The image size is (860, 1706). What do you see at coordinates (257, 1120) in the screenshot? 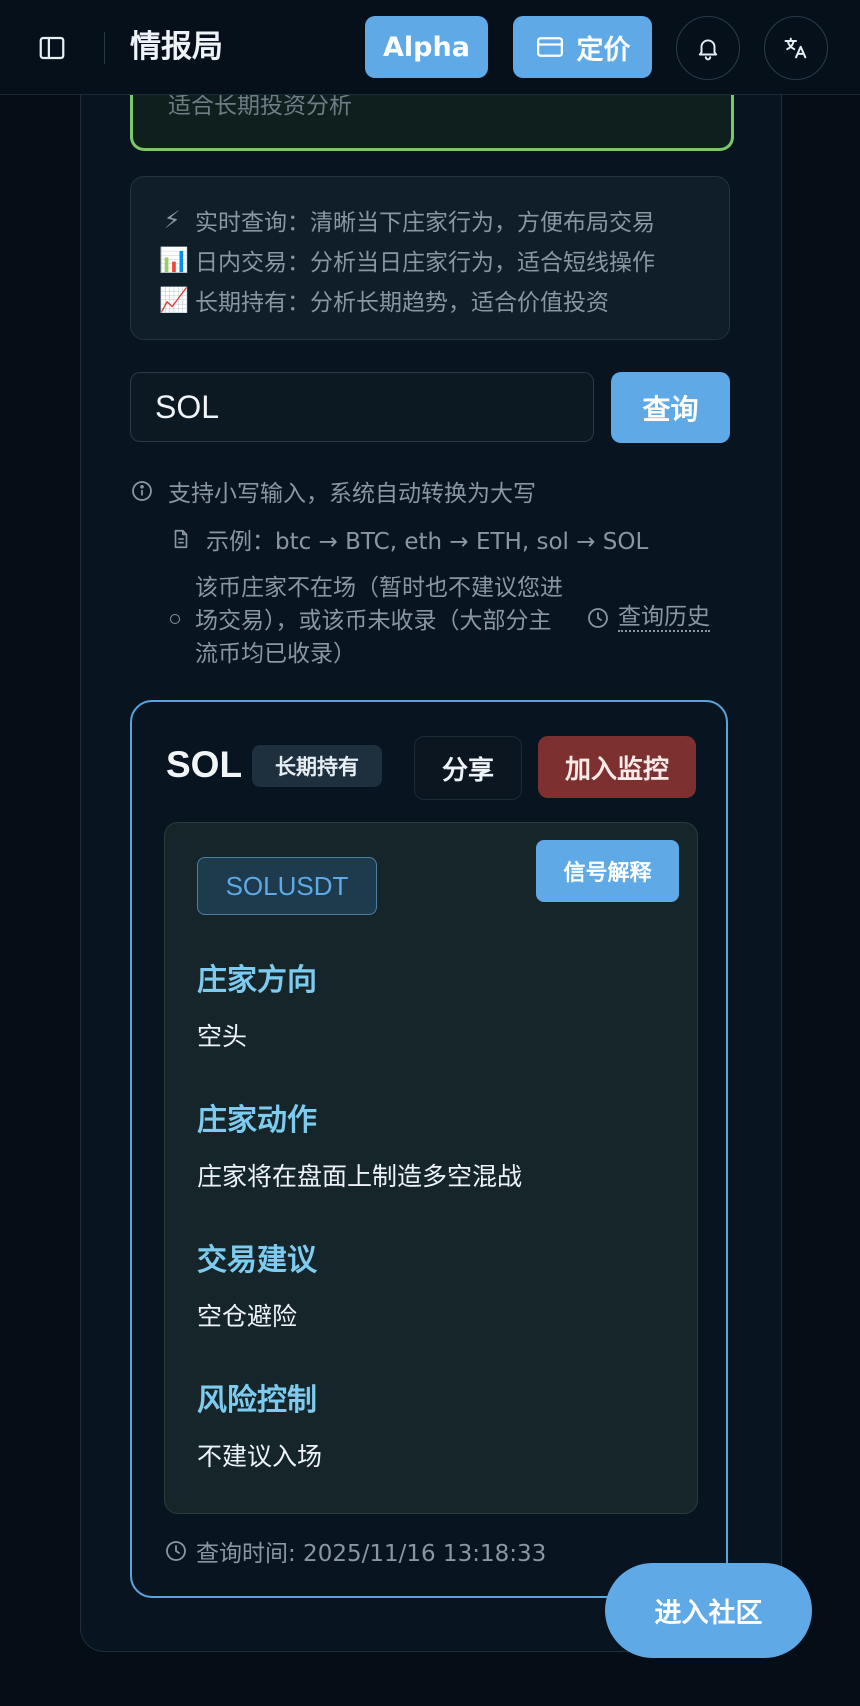
I see `signal-label-action: 庄家动作` at bounding box center [257, 1120].